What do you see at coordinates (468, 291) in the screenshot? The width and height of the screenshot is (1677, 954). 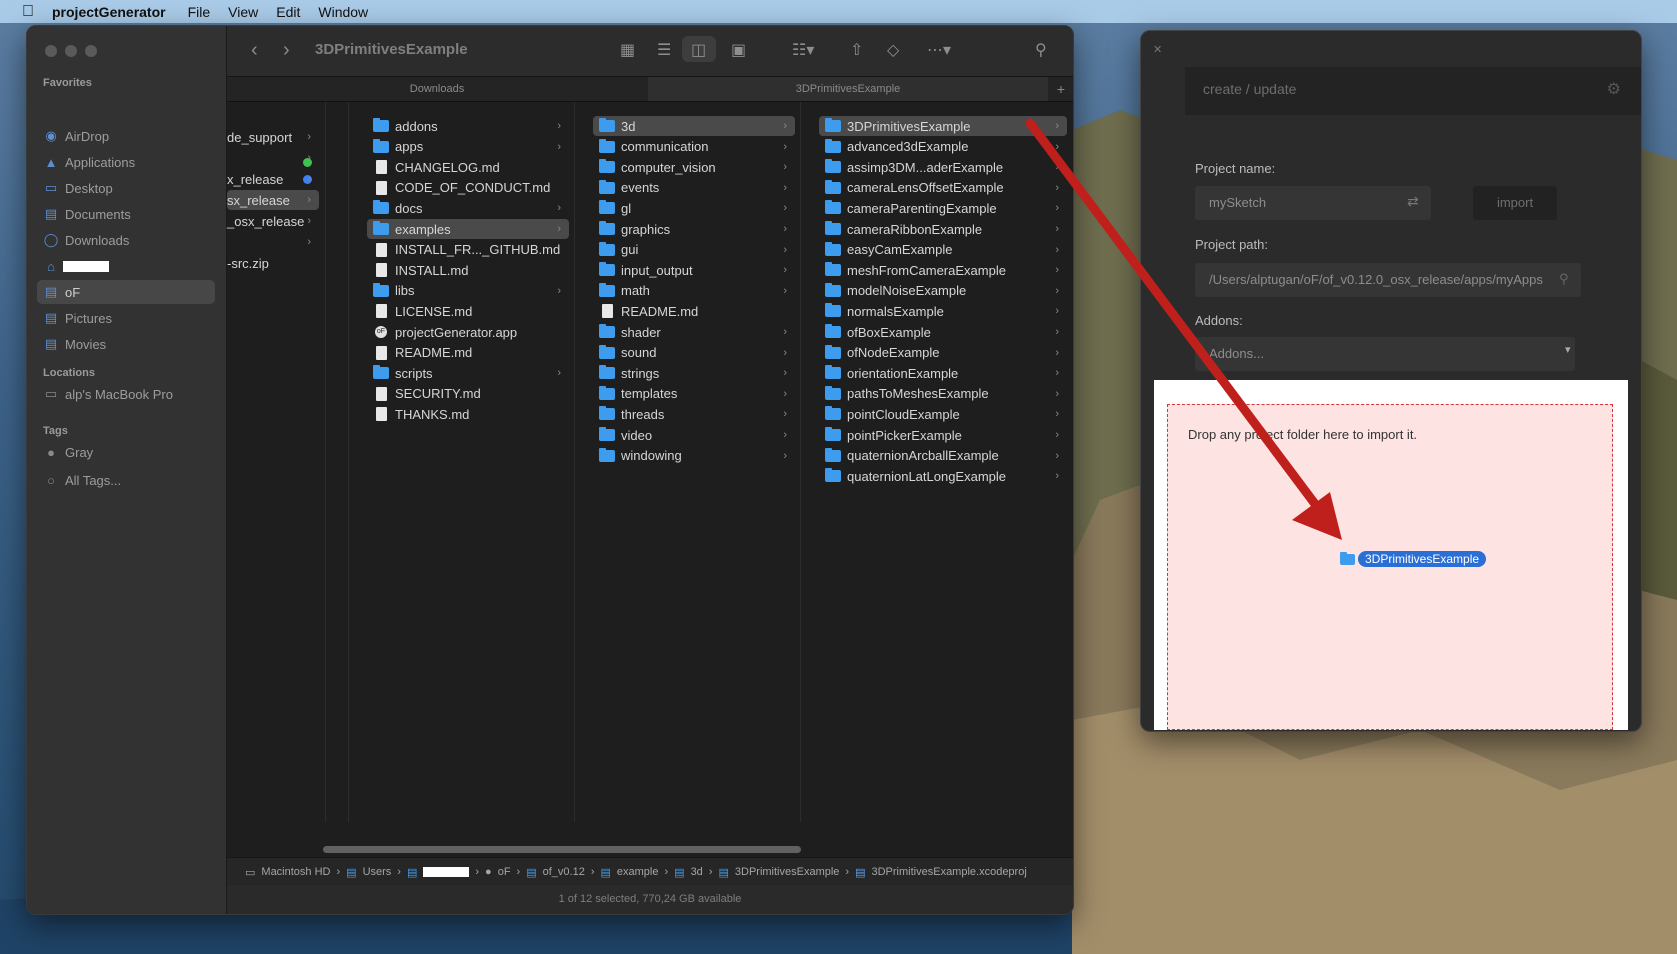 I see `list-item: libs ›` at bounding box center [468, 291].